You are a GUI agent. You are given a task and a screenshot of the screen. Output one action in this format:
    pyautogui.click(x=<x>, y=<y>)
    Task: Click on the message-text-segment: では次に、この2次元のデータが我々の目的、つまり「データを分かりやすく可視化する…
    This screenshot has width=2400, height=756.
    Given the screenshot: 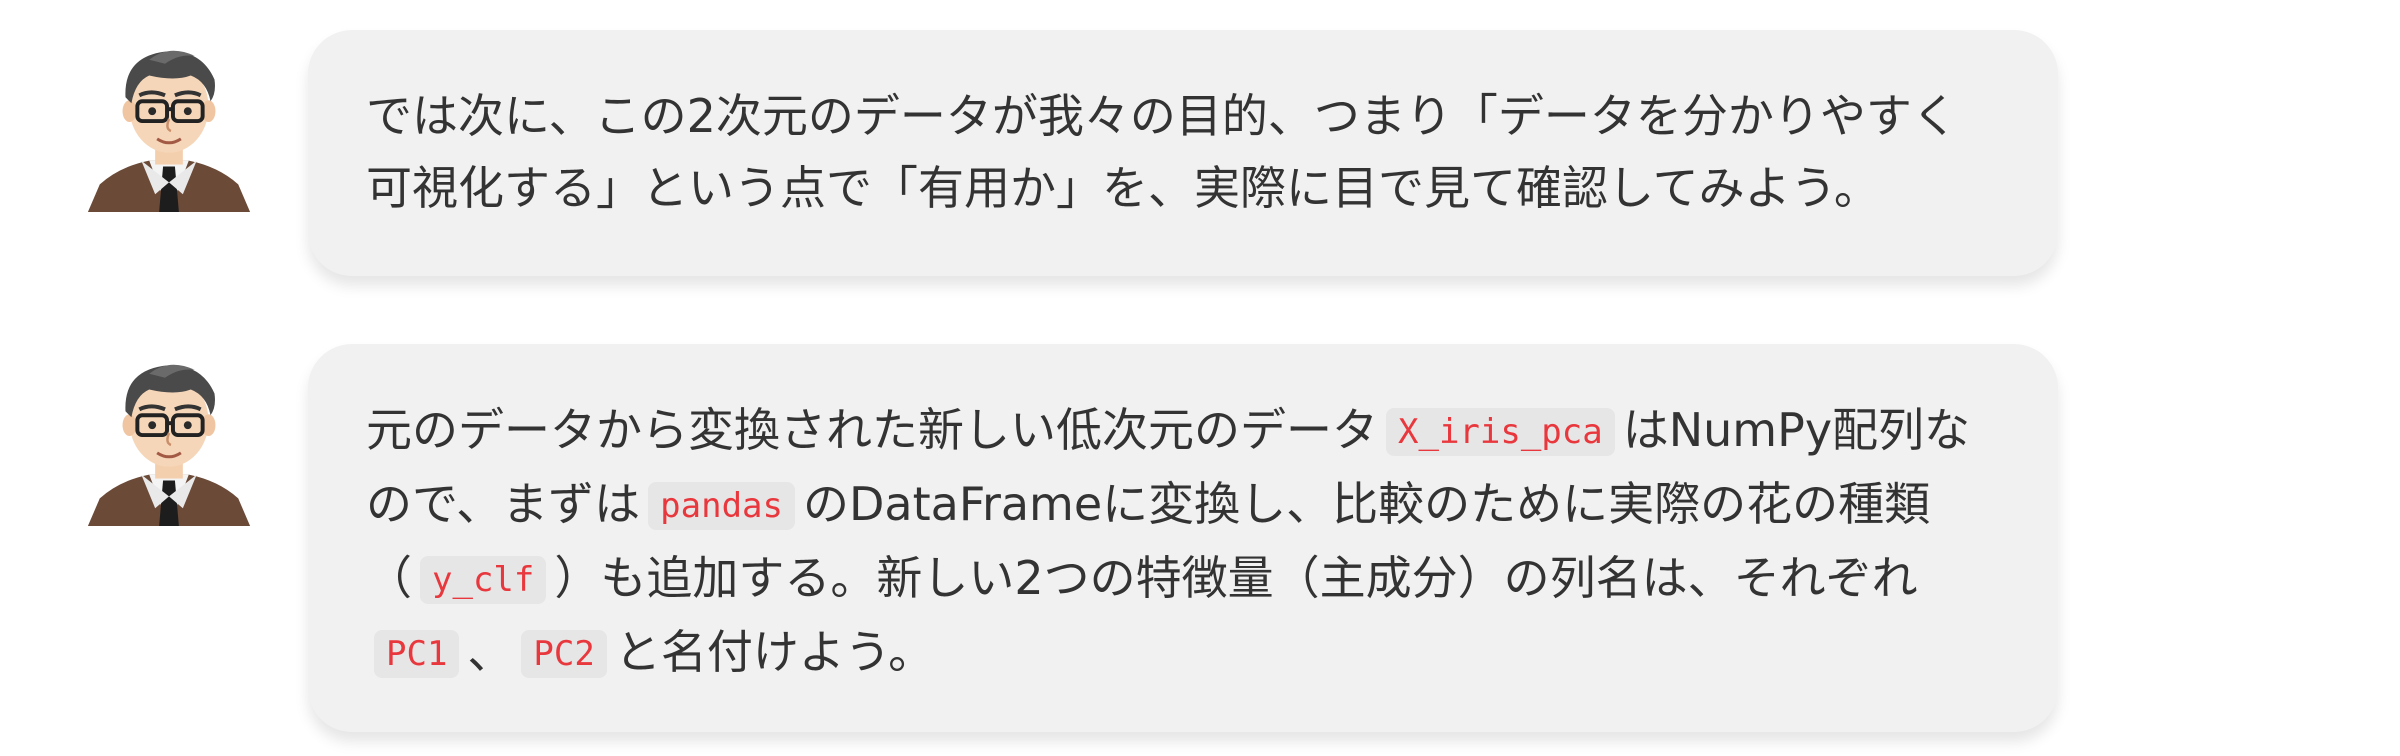 What is the action you would take?
    pyautogui.click(x=1162, y=152)
    